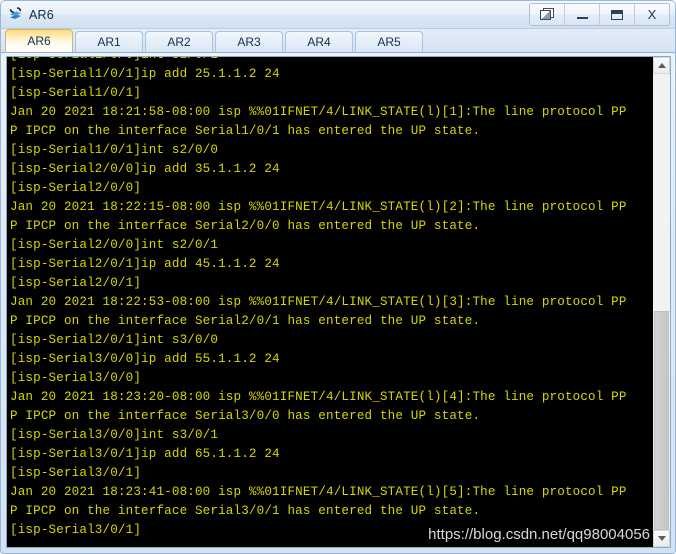  I want to click on scroll-down-button, so click(661, 538).